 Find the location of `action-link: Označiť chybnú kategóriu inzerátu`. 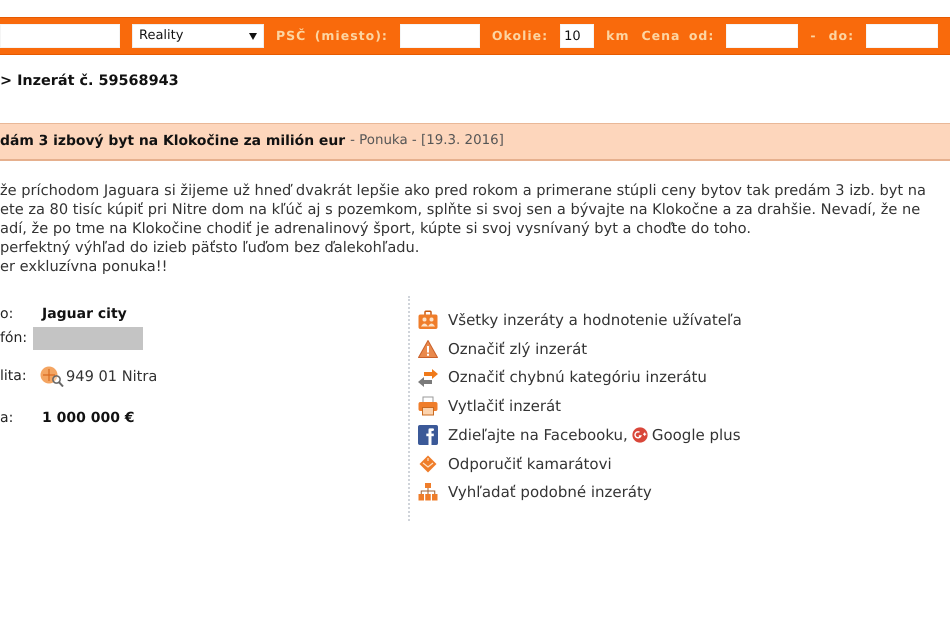

action-link: Označiť chybnú kategóriu inzerátu is located at coordinates (577, 377).